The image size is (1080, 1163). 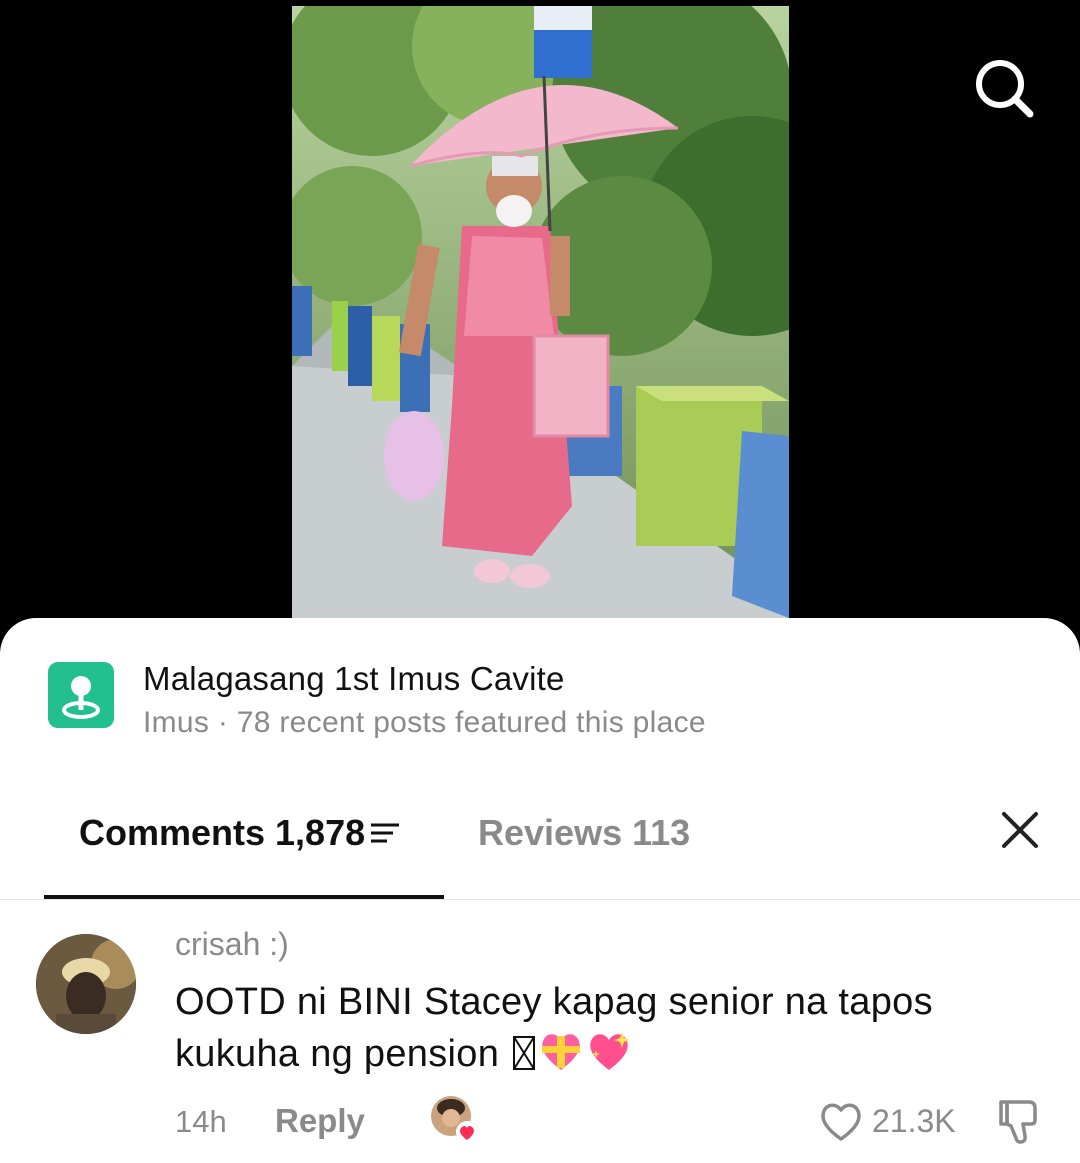 What do you see at coordinates (354, 678) in the screenshot?
I see `place-title: Malagasang 1st Imus Cavite` at bounding box center [354, 678].